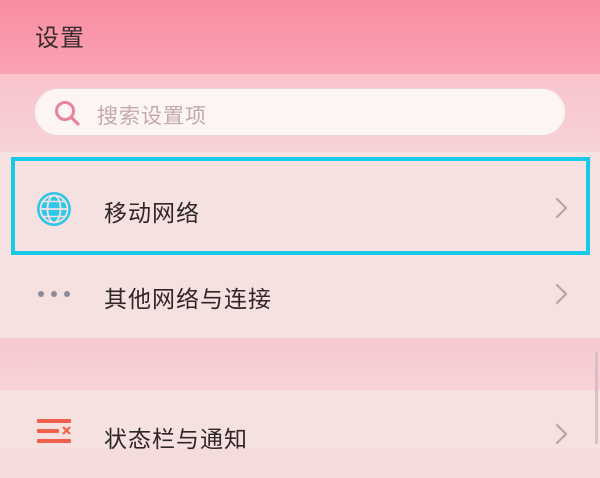 The height and width of the screenshot is (478, 600). I want to click on search-input: 搜索设置项, so click(300, 112).